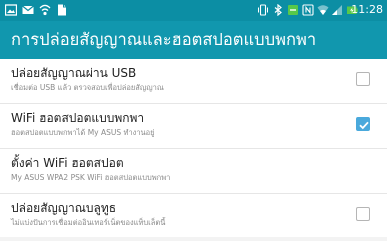 The image size is (387, 241). I want to click on bluetooth-tethering-title: ปล่อยสัญญาณบลูทูธ, so click(64, 208).